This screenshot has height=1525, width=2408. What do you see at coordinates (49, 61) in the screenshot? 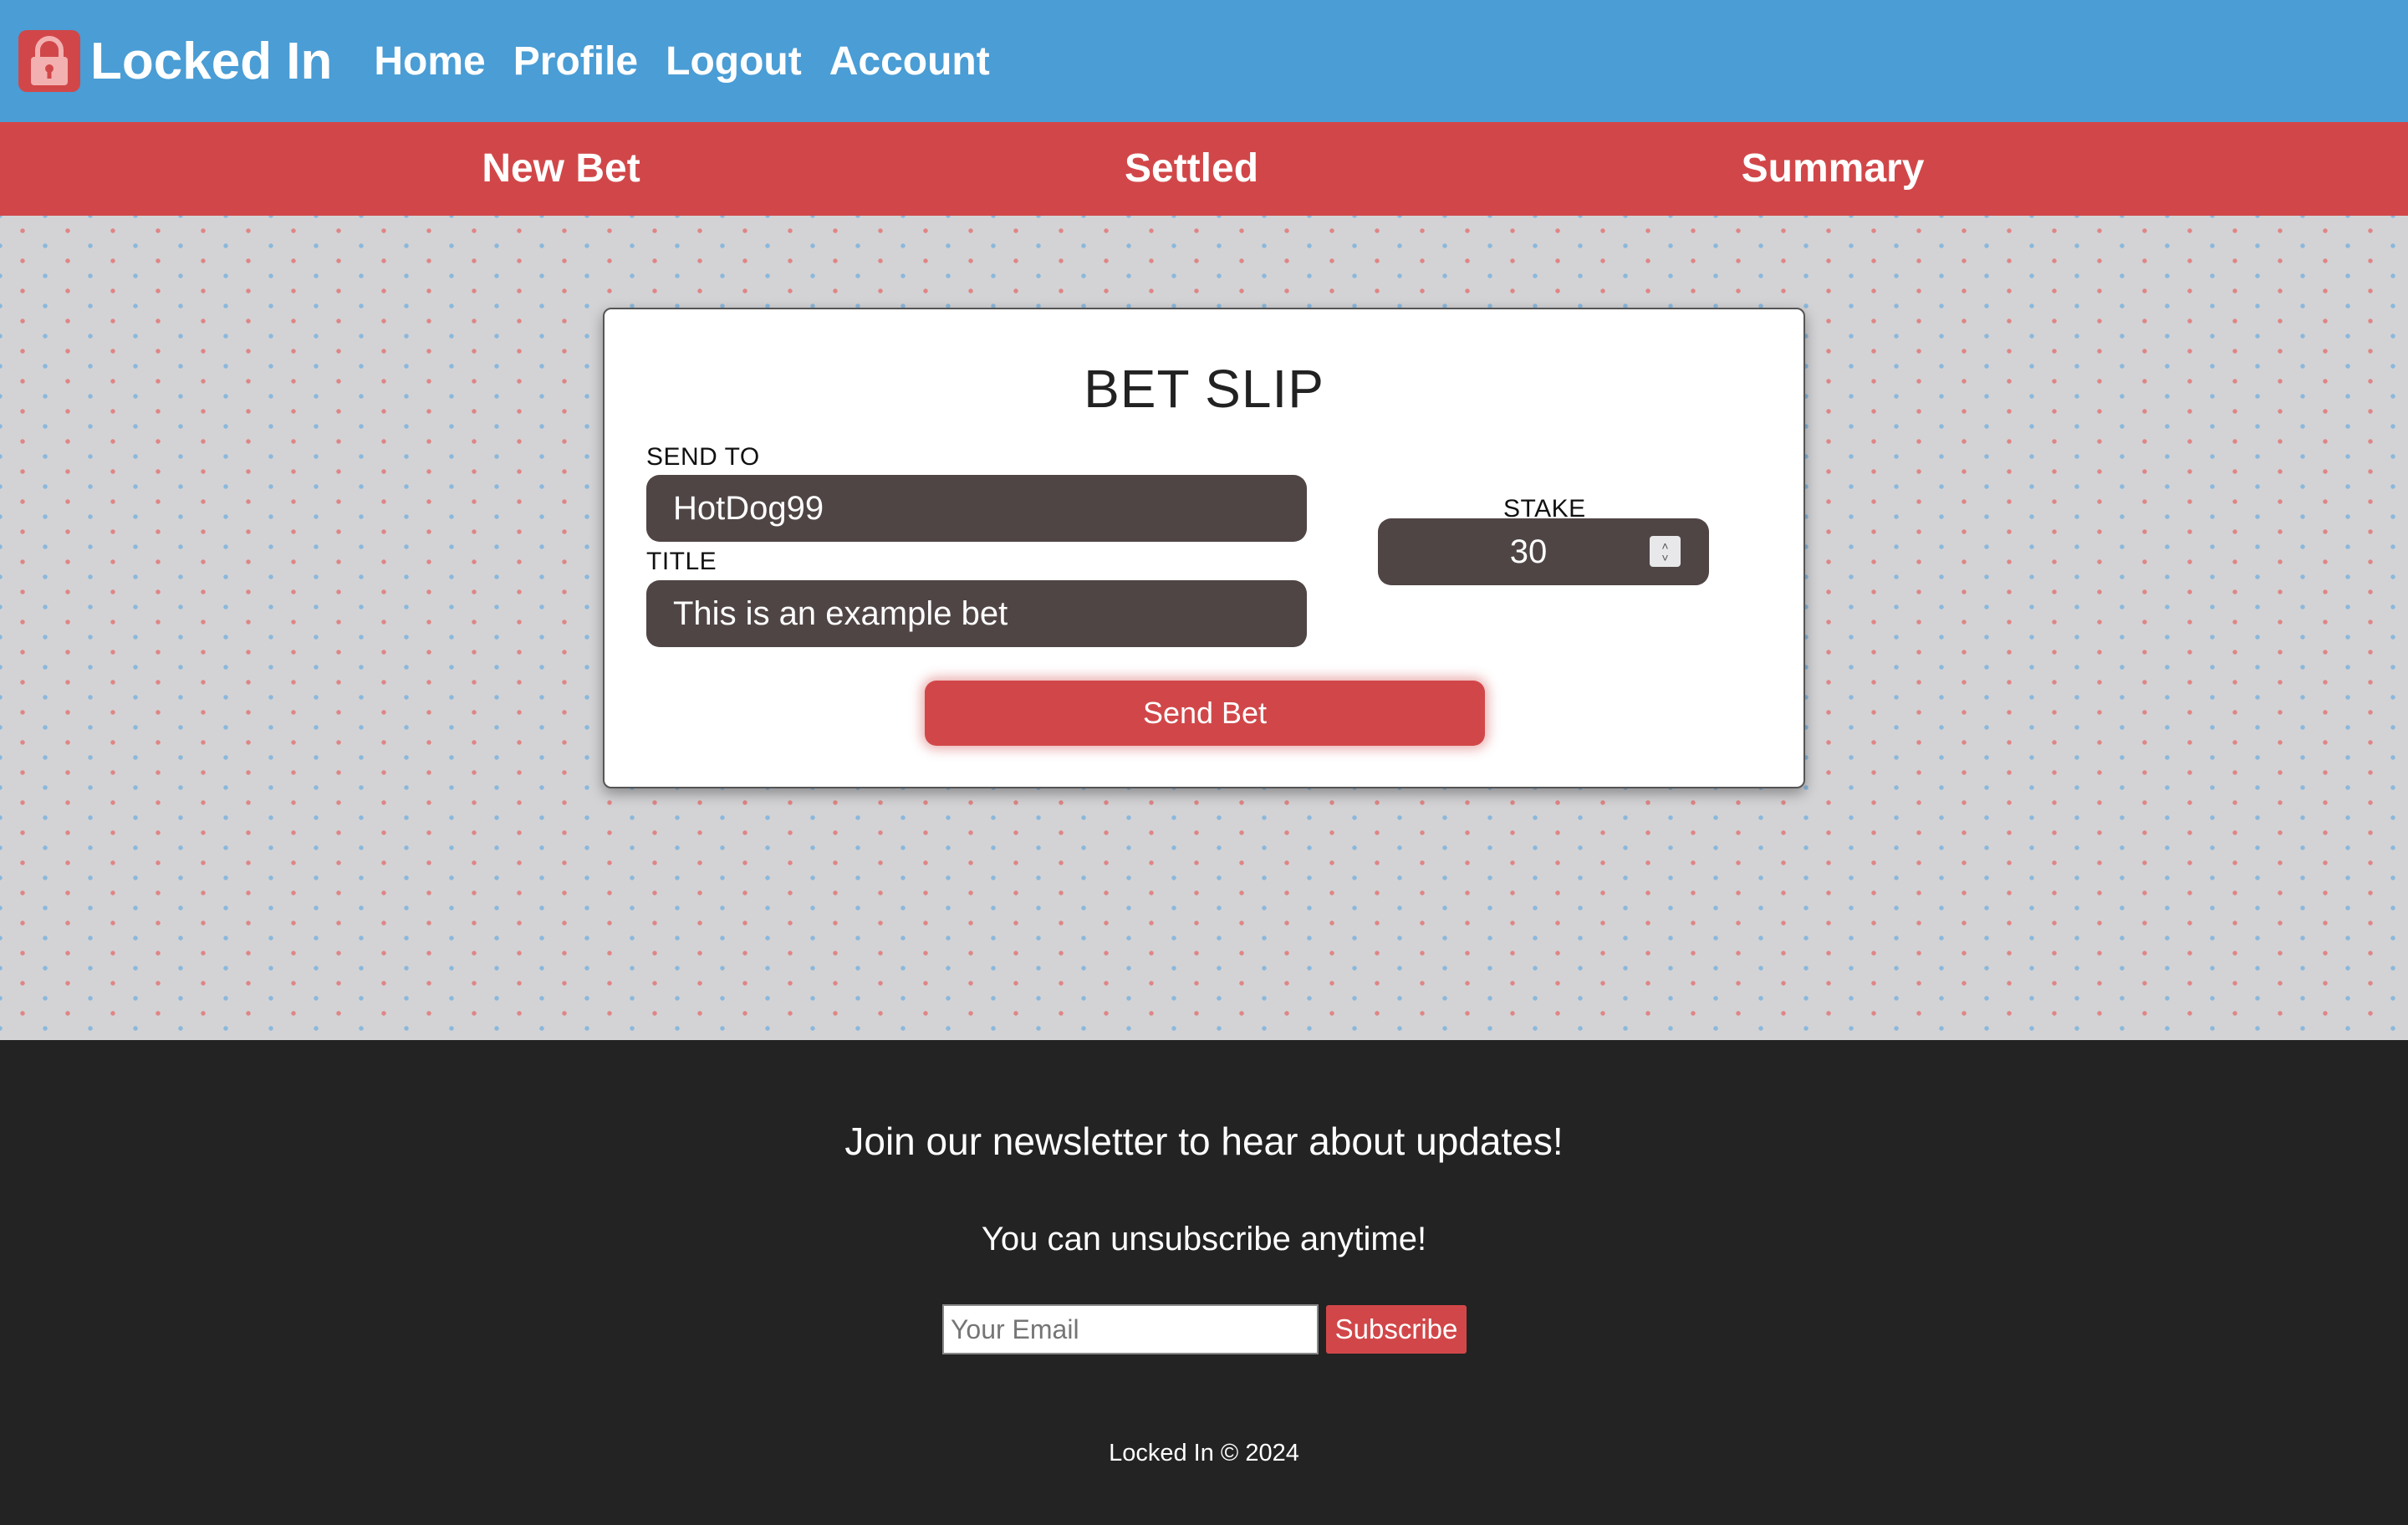
I see `padlock-icon` at bounding box center [49, 61].